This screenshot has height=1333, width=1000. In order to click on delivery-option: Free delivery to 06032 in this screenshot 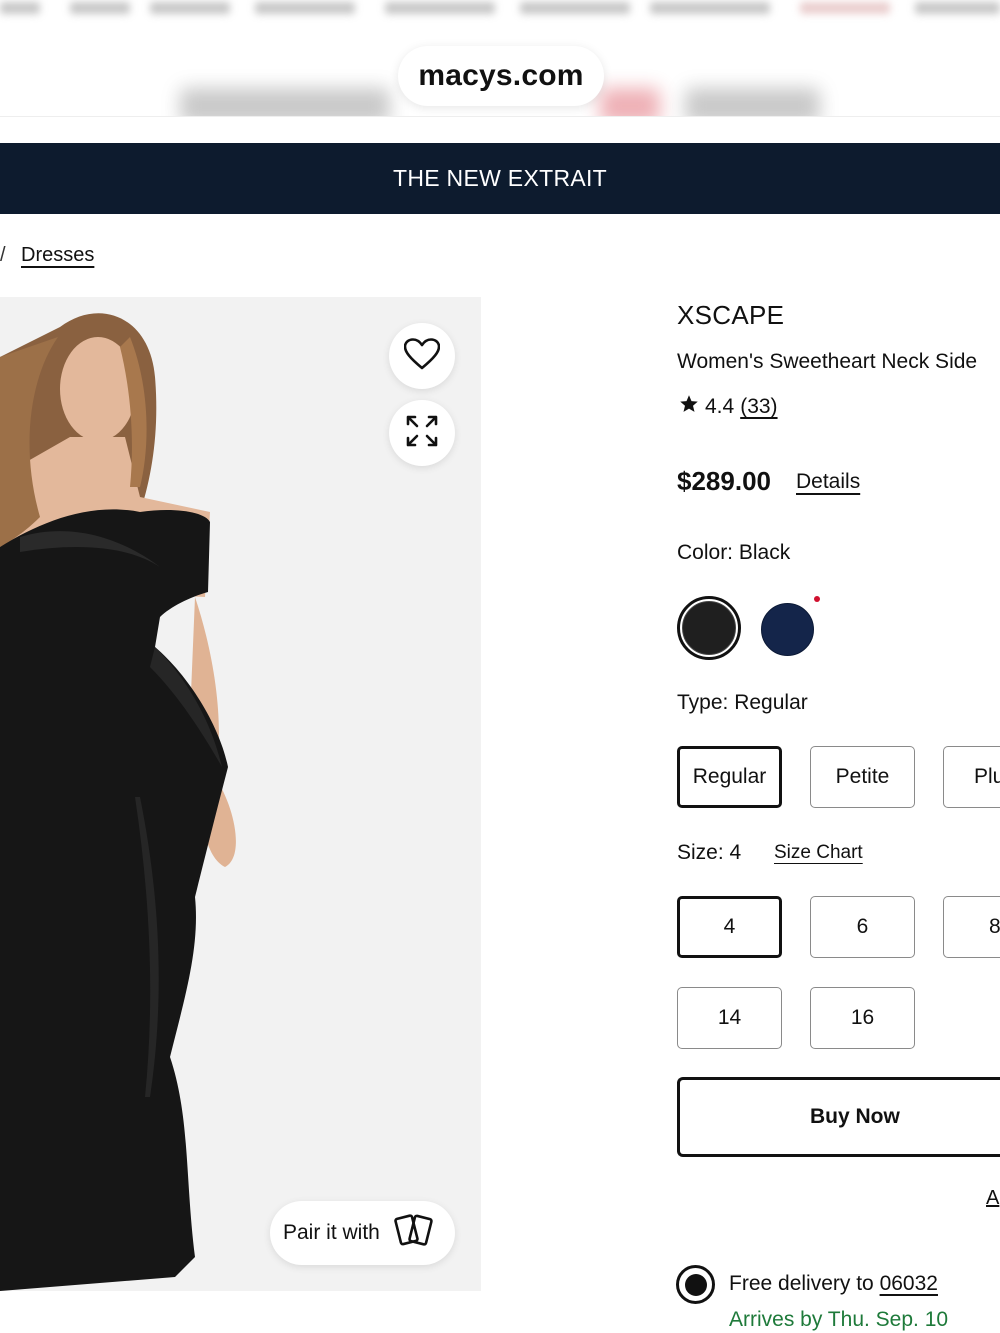, I will do `click(833, 1284)`.